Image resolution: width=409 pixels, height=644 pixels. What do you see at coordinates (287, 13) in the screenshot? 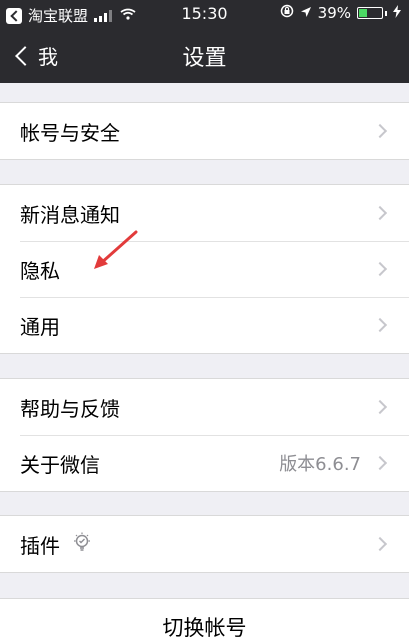
I see `orientation-lock-icon` at bounding box center [287, 13].